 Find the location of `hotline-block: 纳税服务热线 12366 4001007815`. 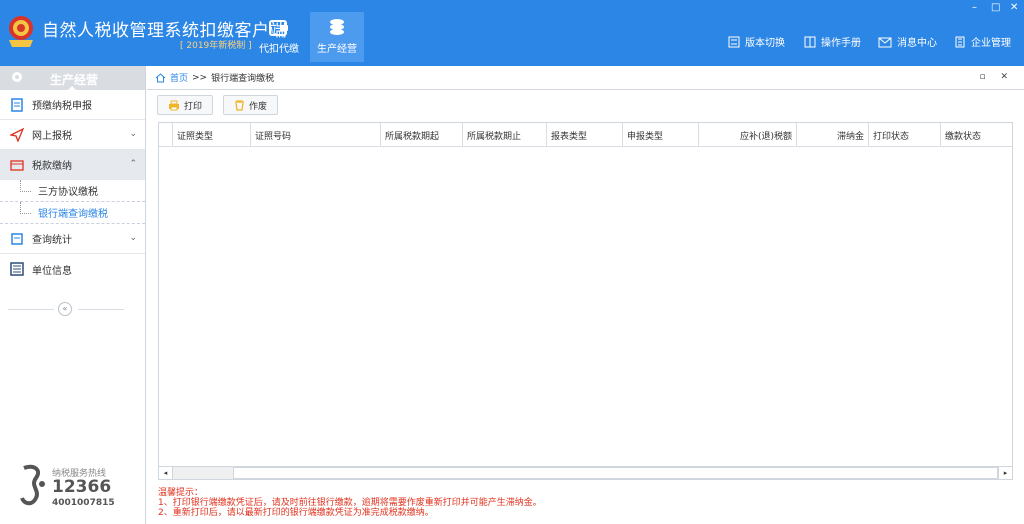

hotline-block: 纳税服务热线 12366 4001007815 is located at coordinates (66, 487).